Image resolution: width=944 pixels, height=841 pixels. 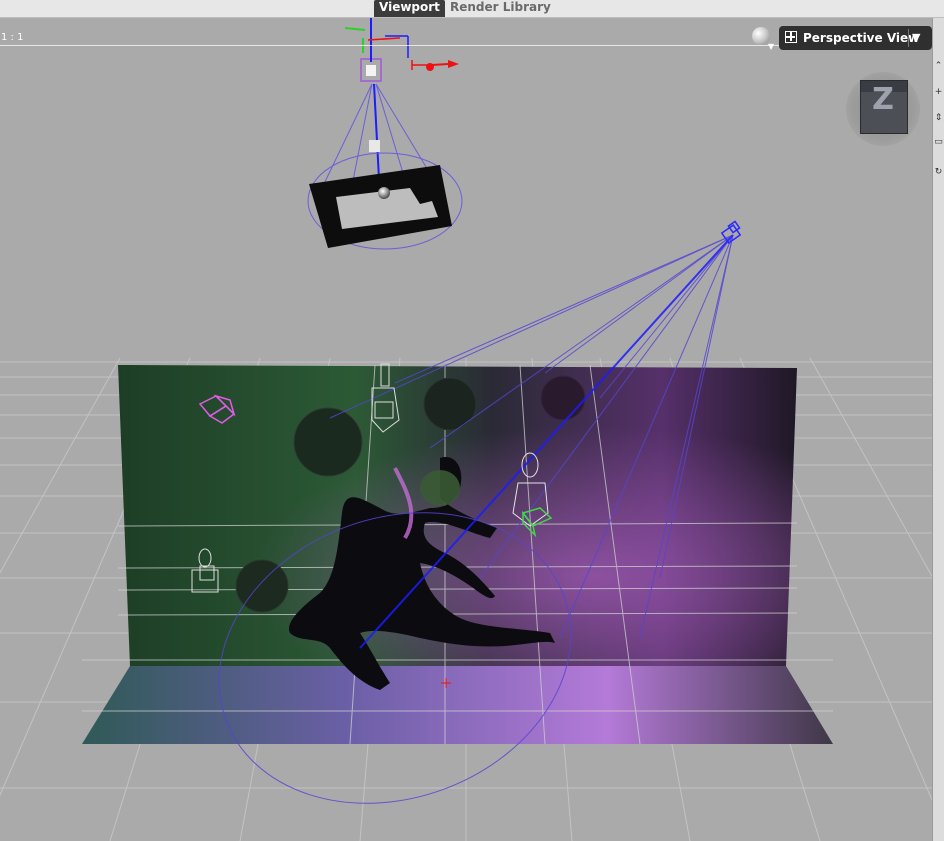 I want to click on view-cube-label: Z, so click(x=883, y=99).